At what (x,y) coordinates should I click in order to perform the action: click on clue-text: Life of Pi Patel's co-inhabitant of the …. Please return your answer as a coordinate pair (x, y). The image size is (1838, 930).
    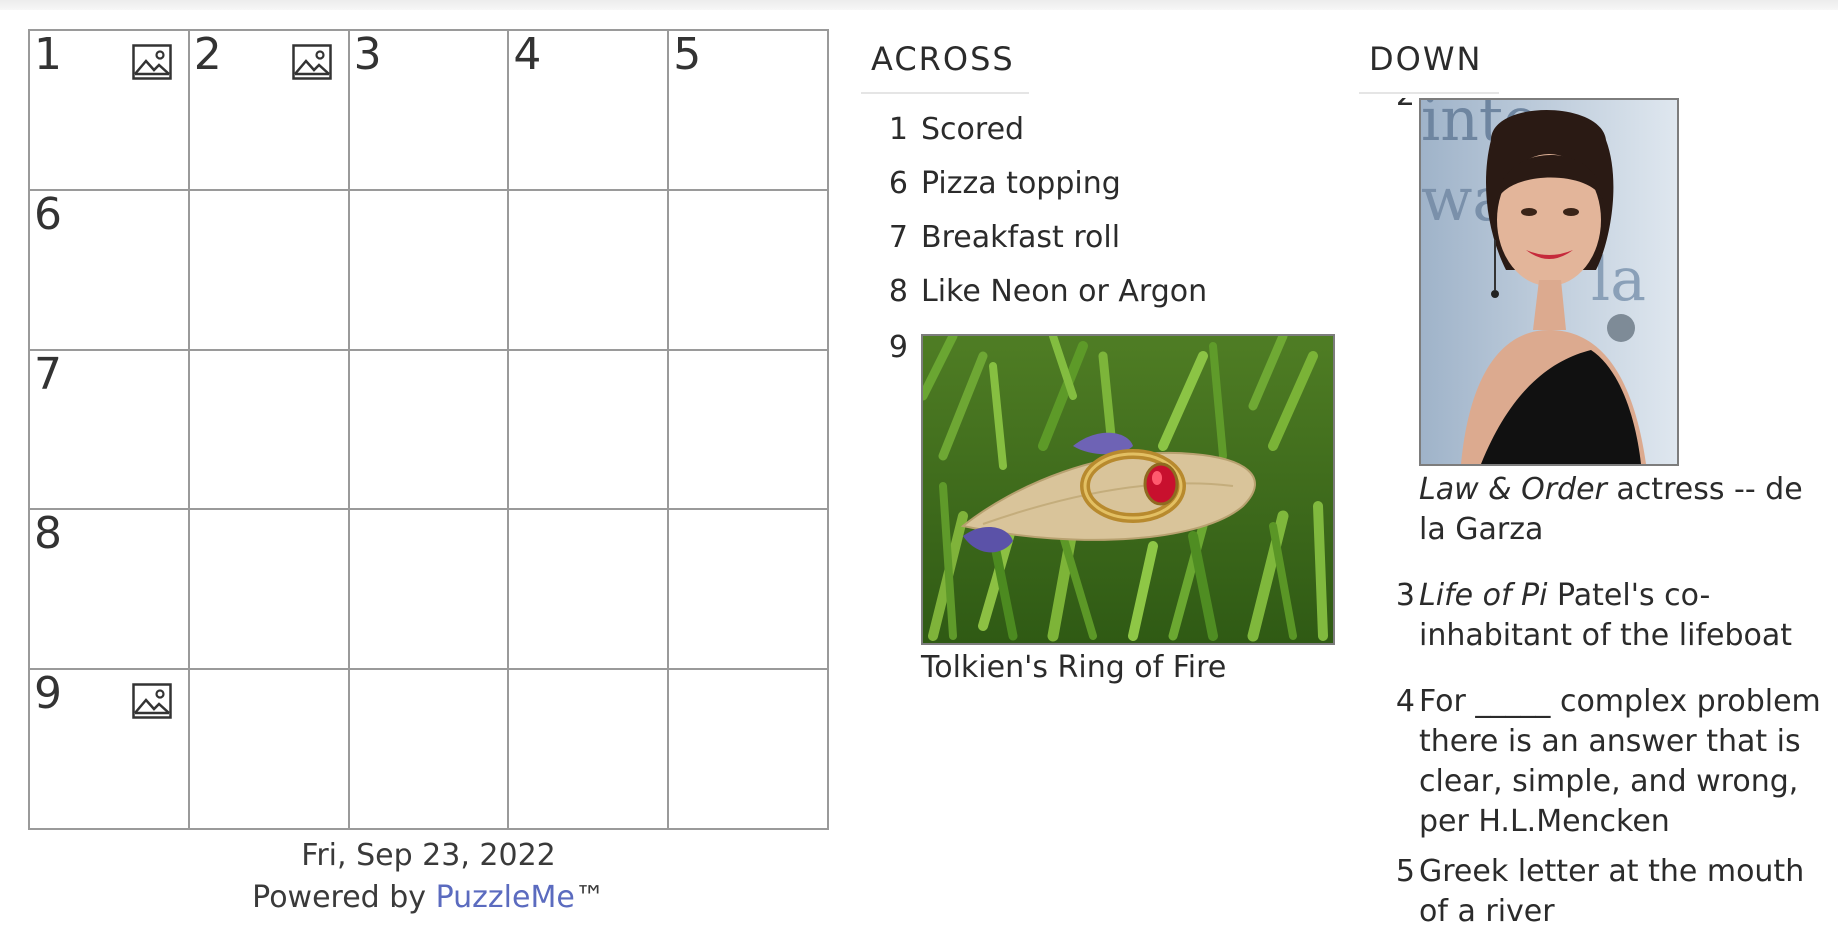
    Looking at the image, I should click on (1626, 616).